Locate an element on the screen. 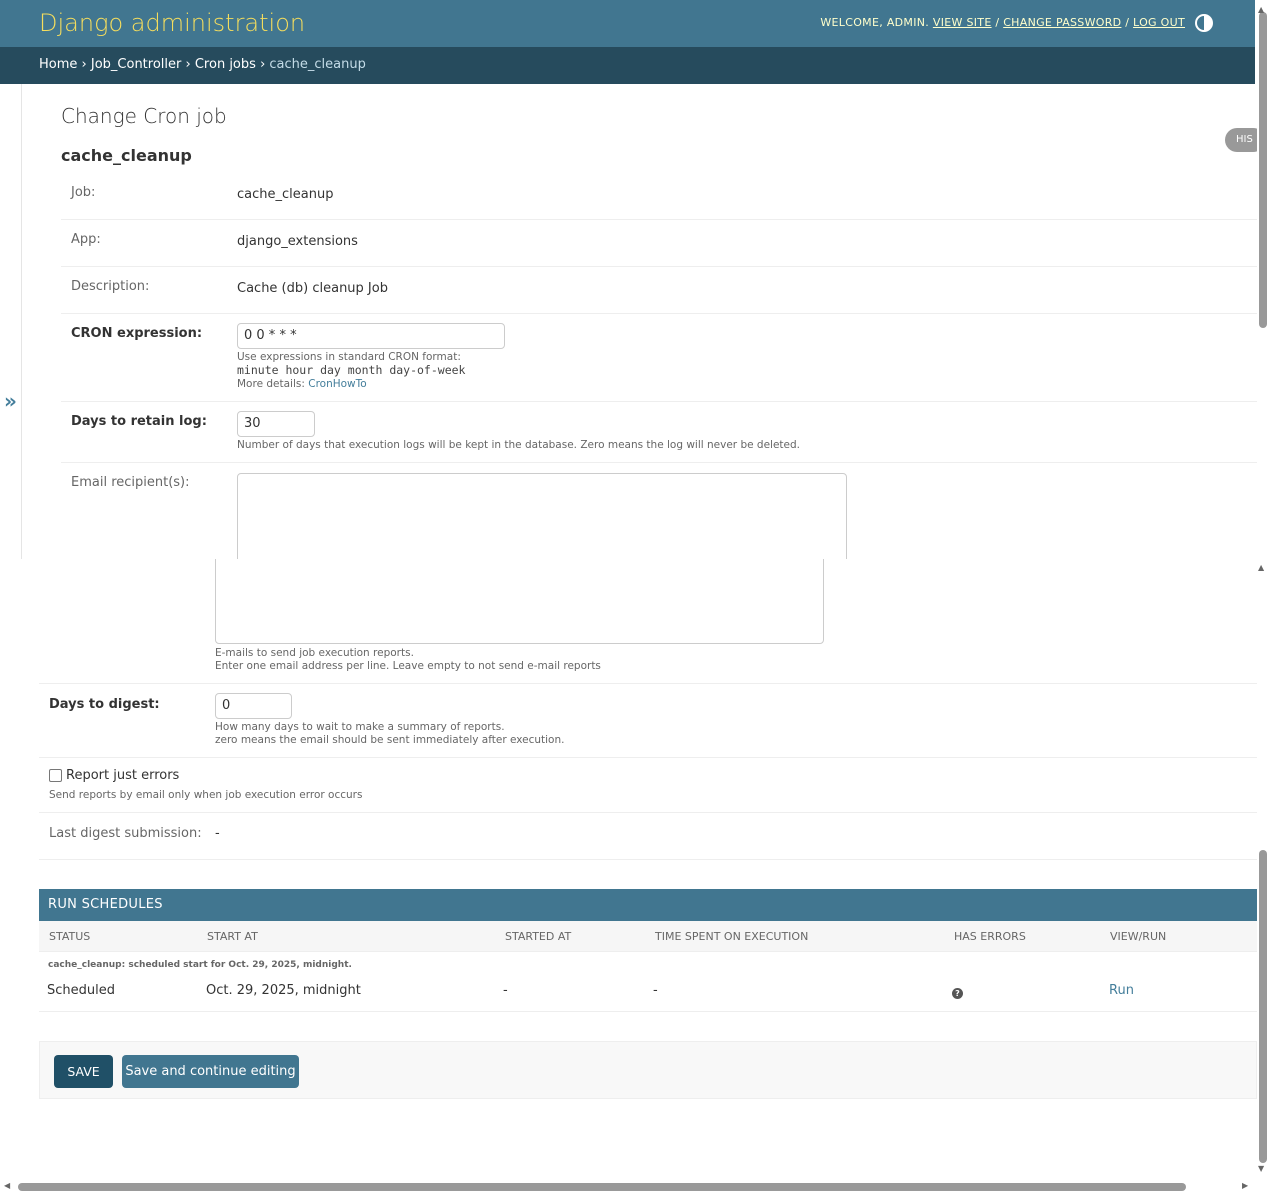 Image resolution: width=1285 pixels, height=1193 pixels. breadcrumb-current: cache_cleanup is located at coordinates (317, 64).